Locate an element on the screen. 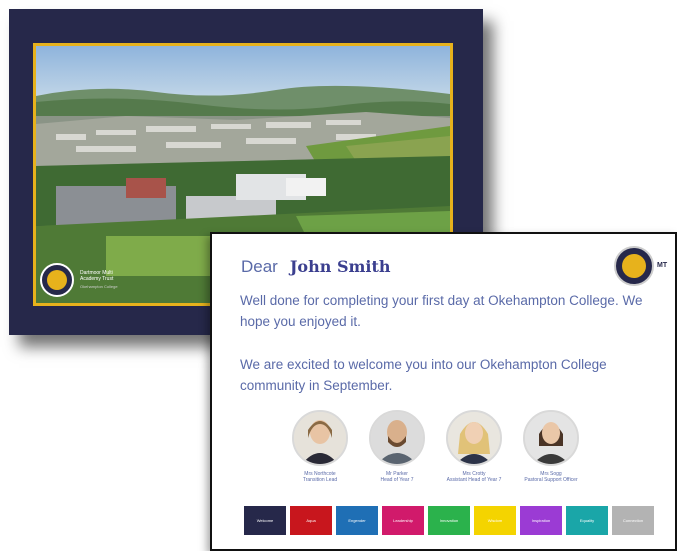 The height and width of the screenshot is (551, 677). greeting-word: Dear is located at coordinates (259, 266).